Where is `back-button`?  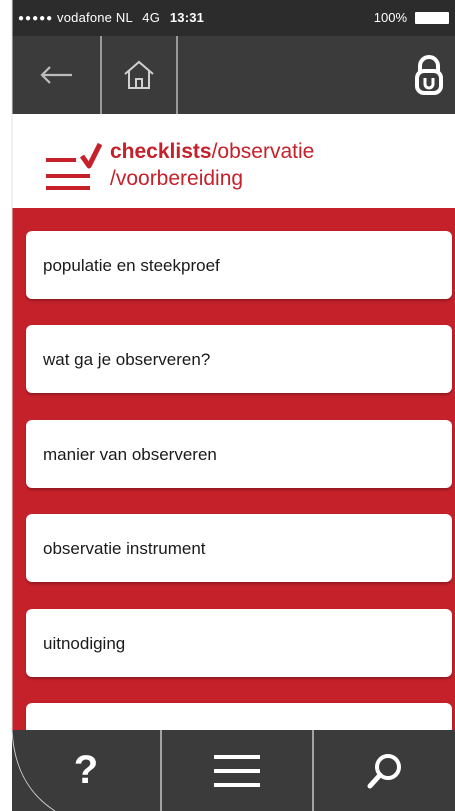
back-button is located at coordinates (56, 75).